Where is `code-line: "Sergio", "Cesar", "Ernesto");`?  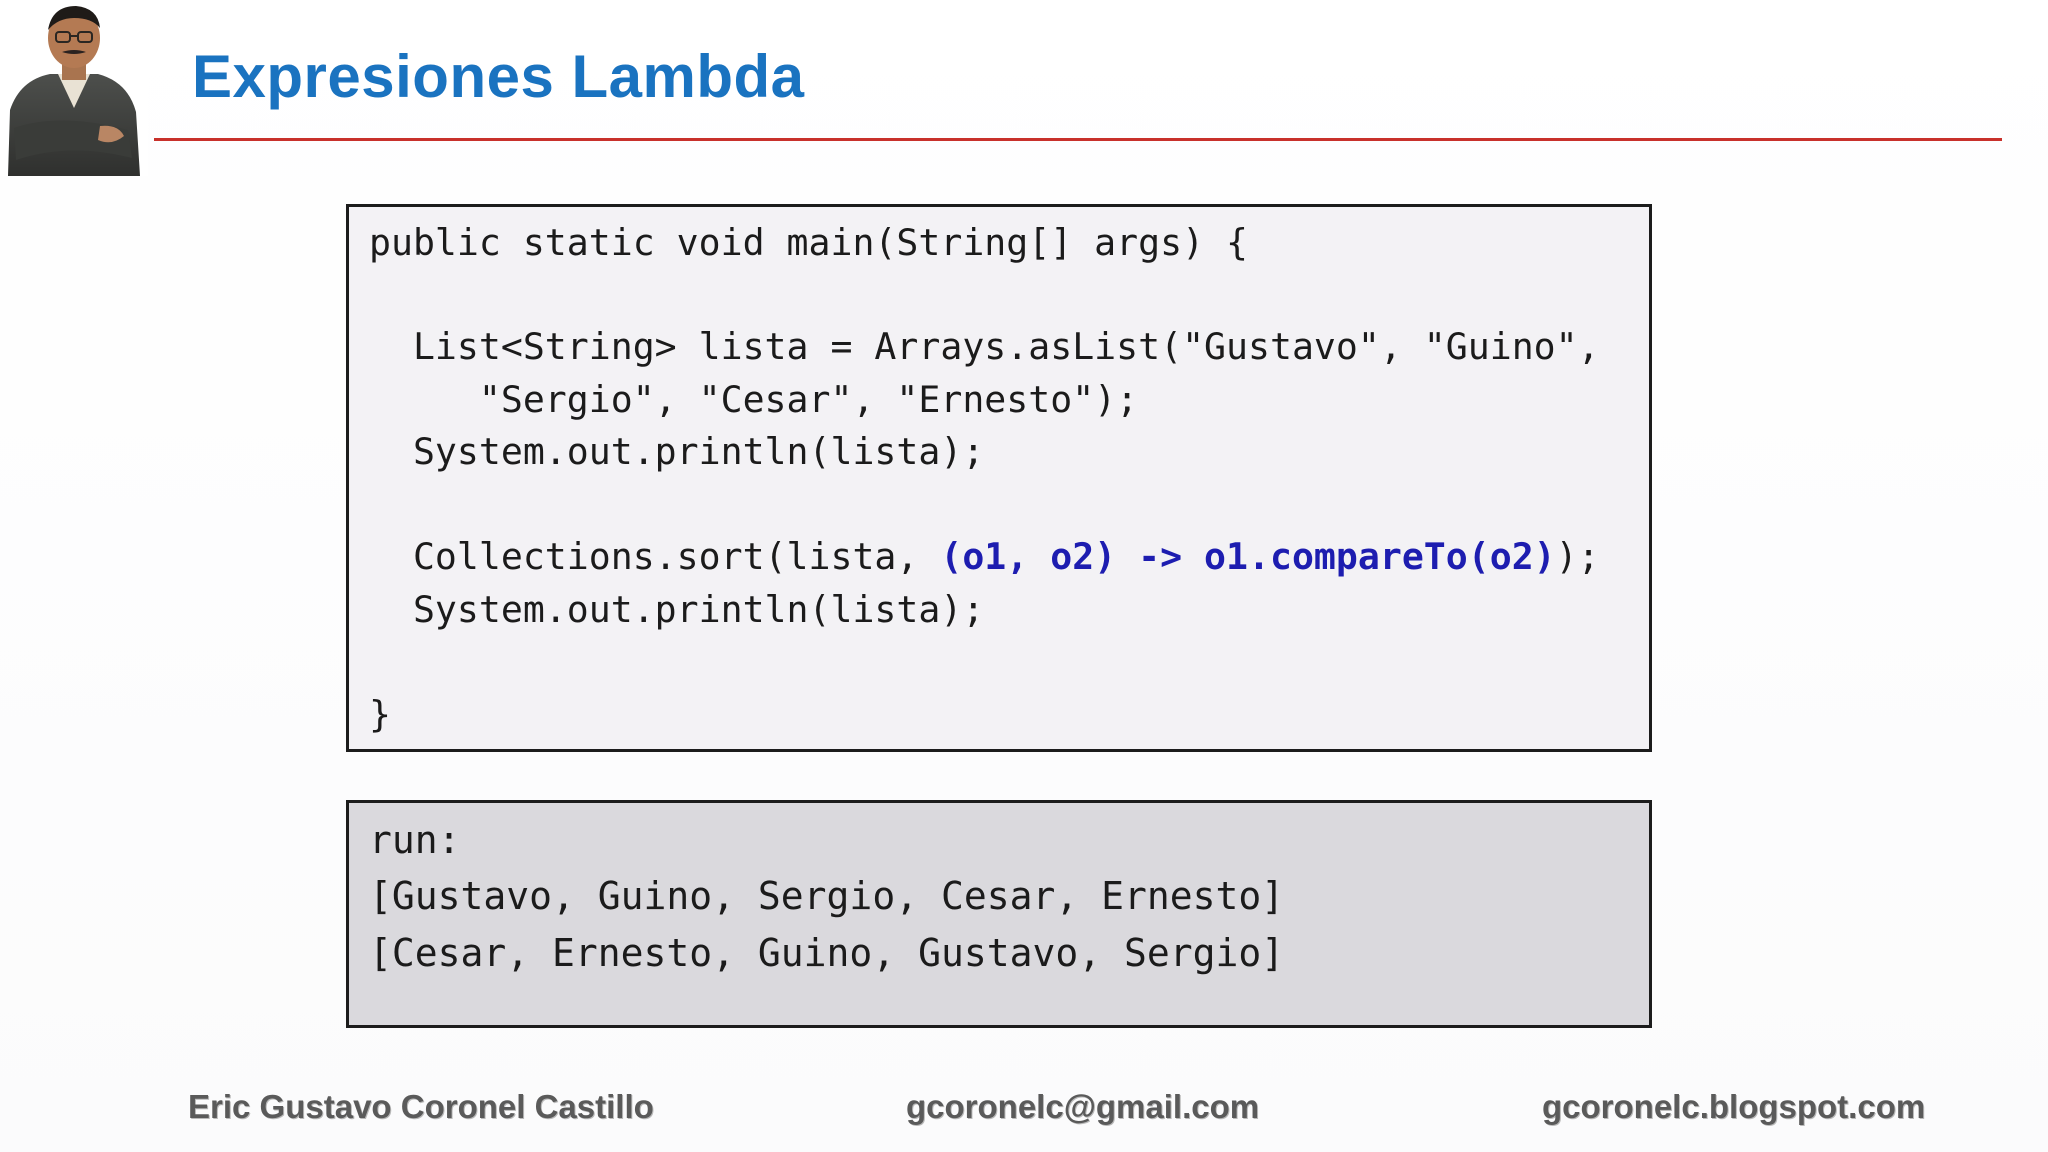
code-line: "Sergio", "Cesar", "Ernesto"); is located at coordinates (754, 399).